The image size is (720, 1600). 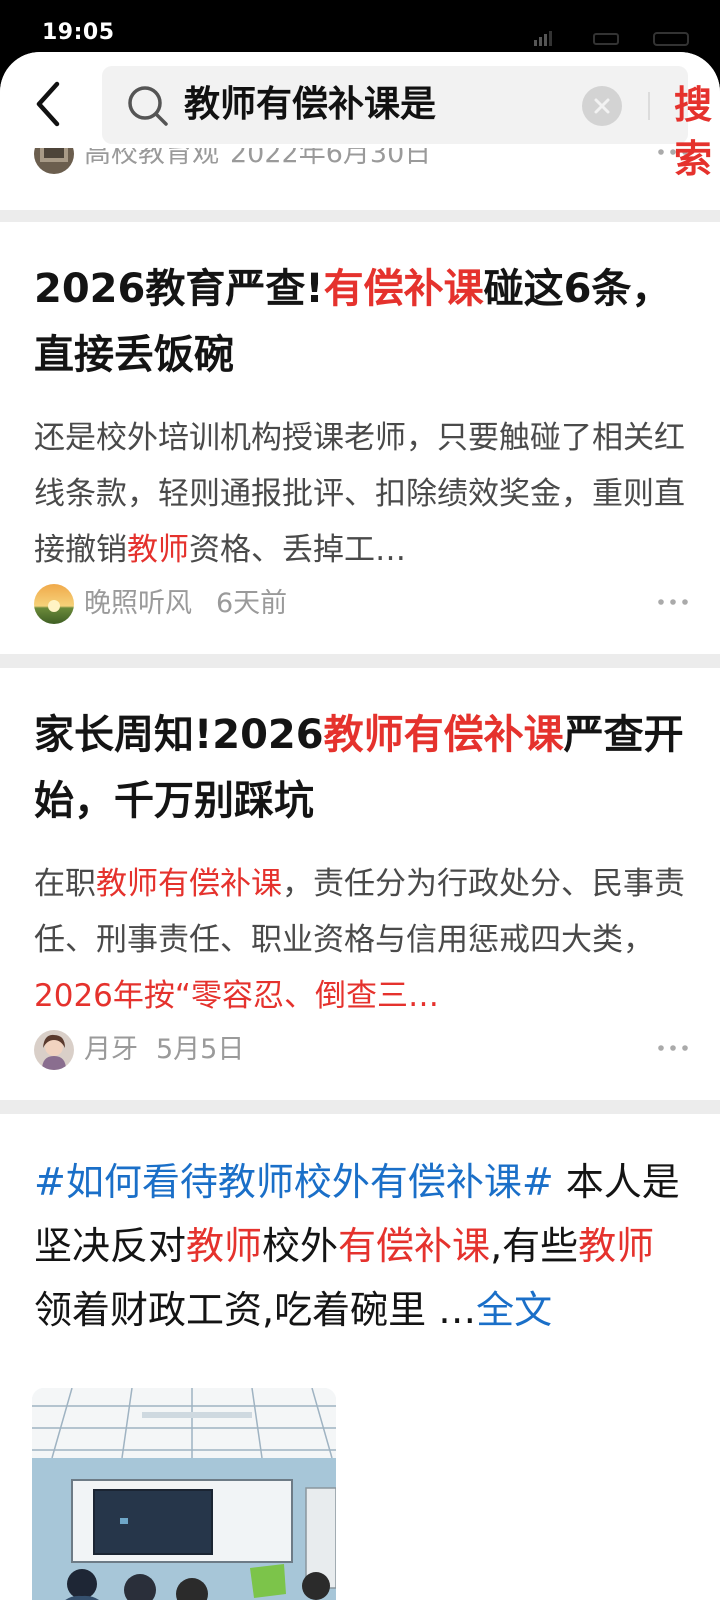 I want to click on result-meta: 高校教育观 2022年6月30日, so click(x=362, y=163).